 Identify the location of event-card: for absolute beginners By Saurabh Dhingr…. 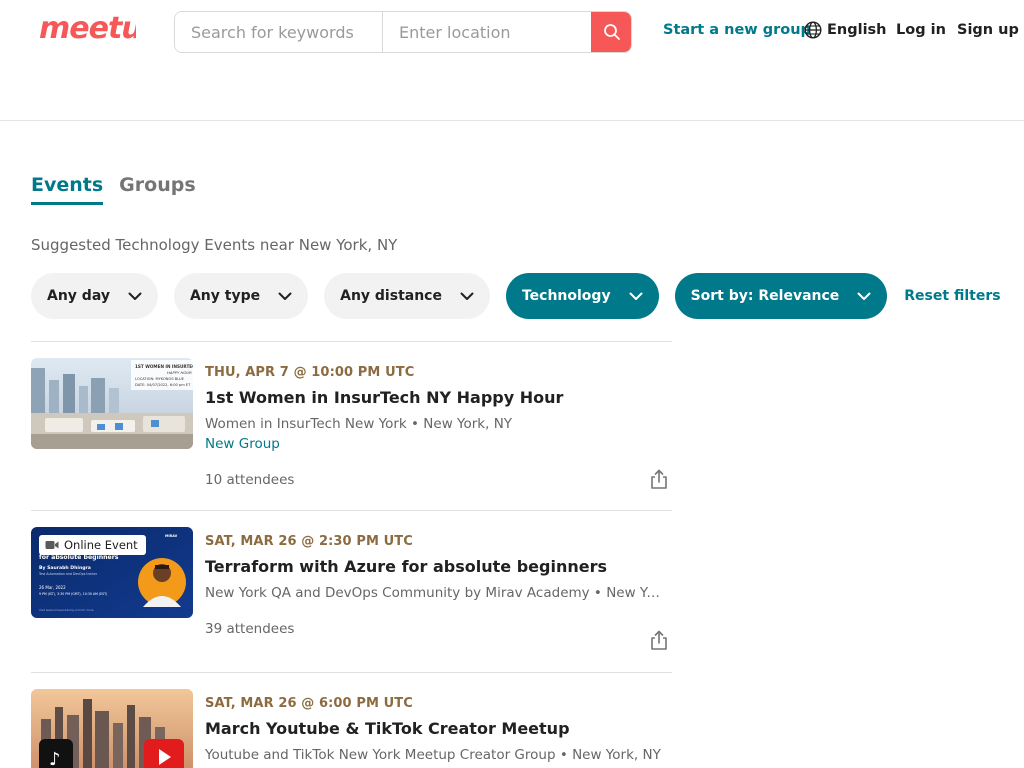
(351, 591).